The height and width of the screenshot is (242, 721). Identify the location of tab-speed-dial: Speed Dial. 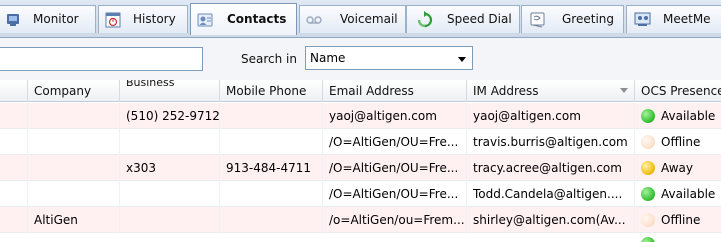
(463, 19).